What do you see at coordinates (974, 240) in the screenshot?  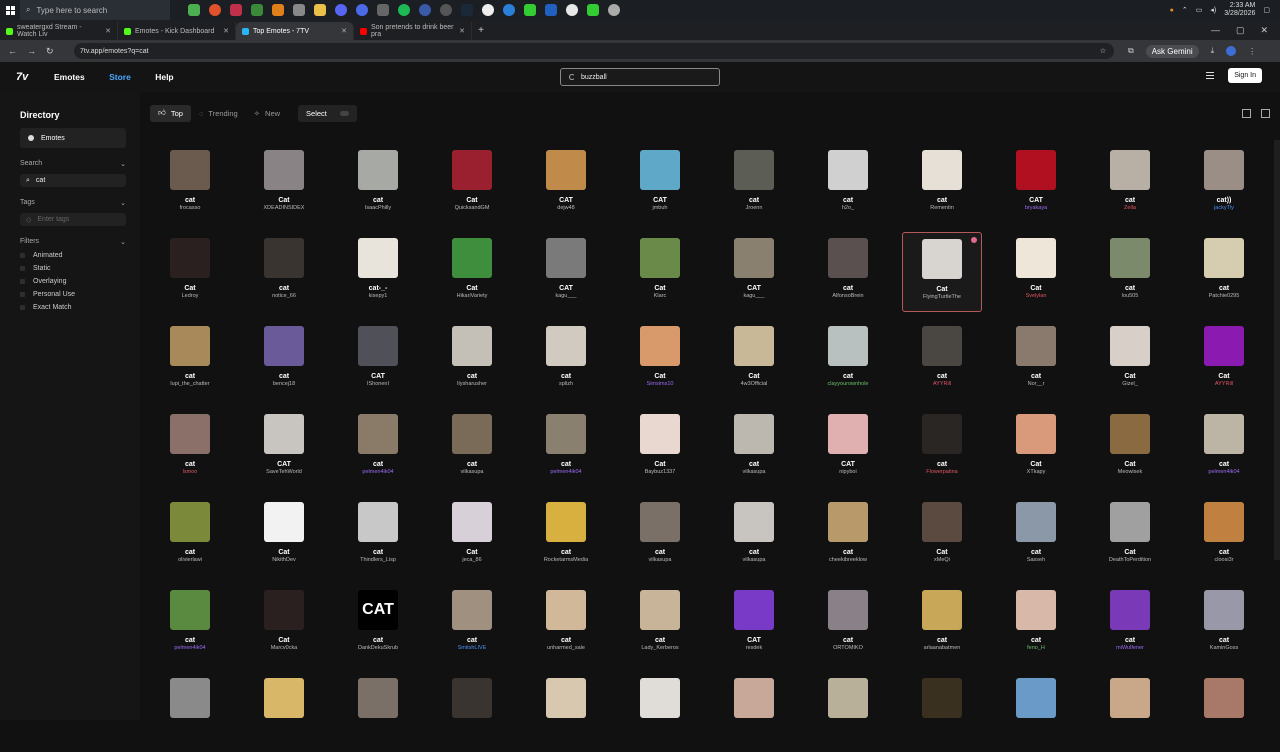 I see `favorite-icon` at bounding box center [974, 240].